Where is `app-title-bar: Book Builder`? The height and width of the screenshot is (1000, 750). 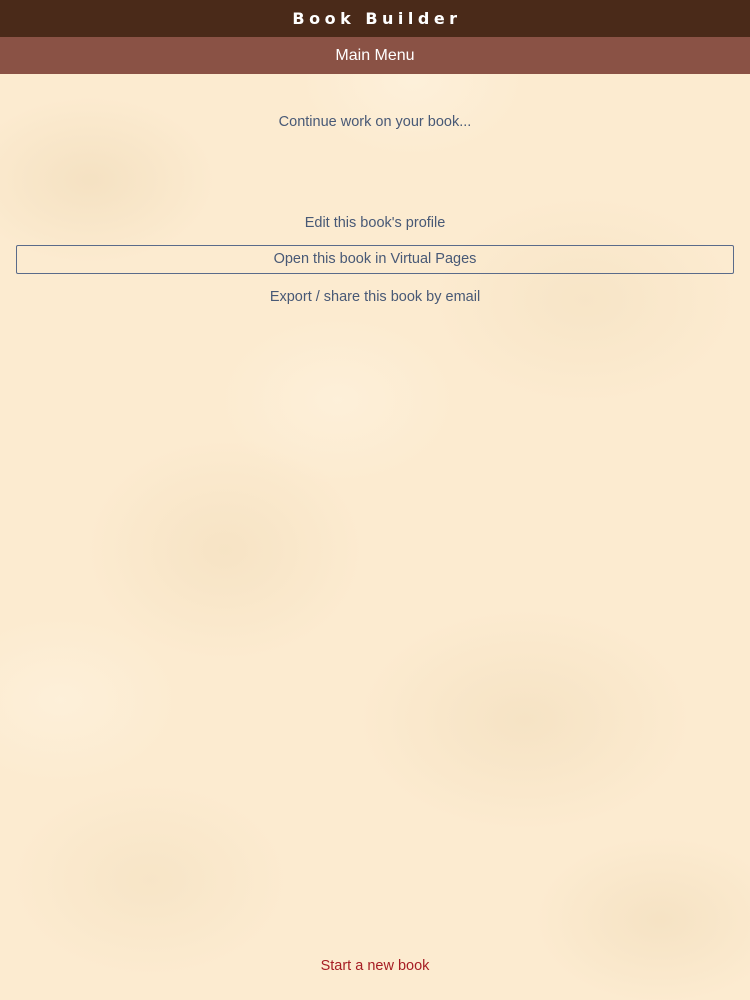 app-title-bar: Book Builder is located at coordinates (375, 18).